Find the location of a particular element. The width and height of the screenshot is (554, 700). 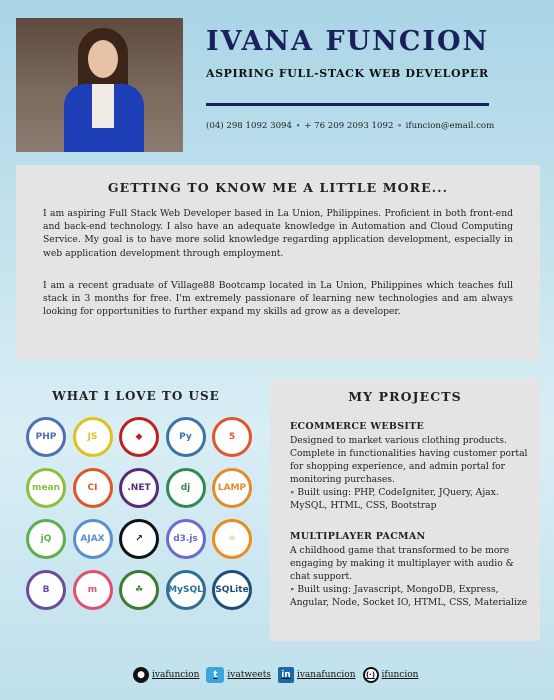

linkedin-icon: in is located at coordinates (285, 675).